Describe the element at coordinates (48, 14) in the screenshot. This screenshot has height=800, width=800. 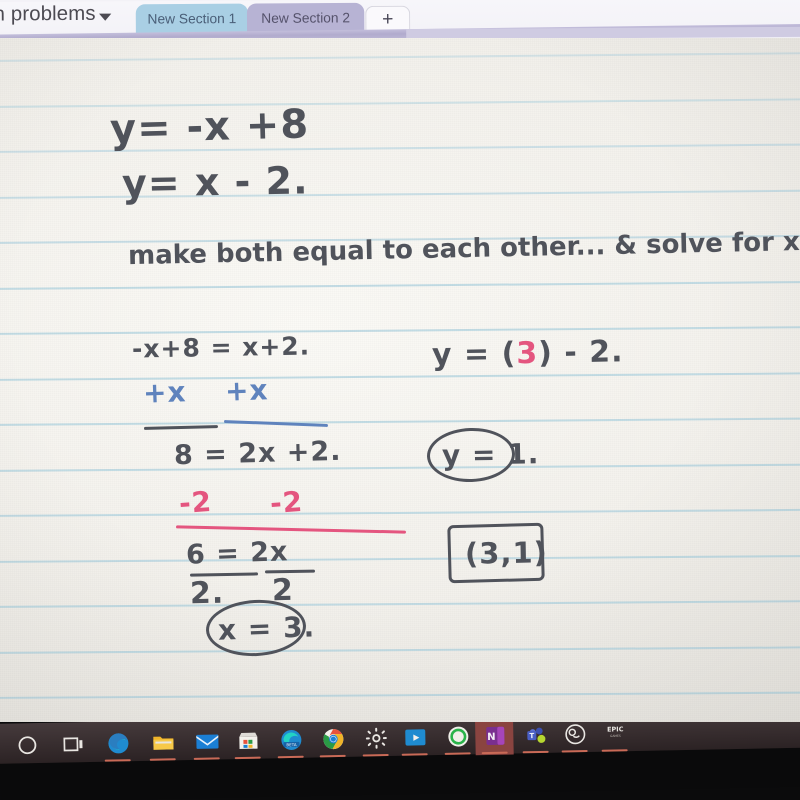
I see `notebook-title: th problems` at that location.